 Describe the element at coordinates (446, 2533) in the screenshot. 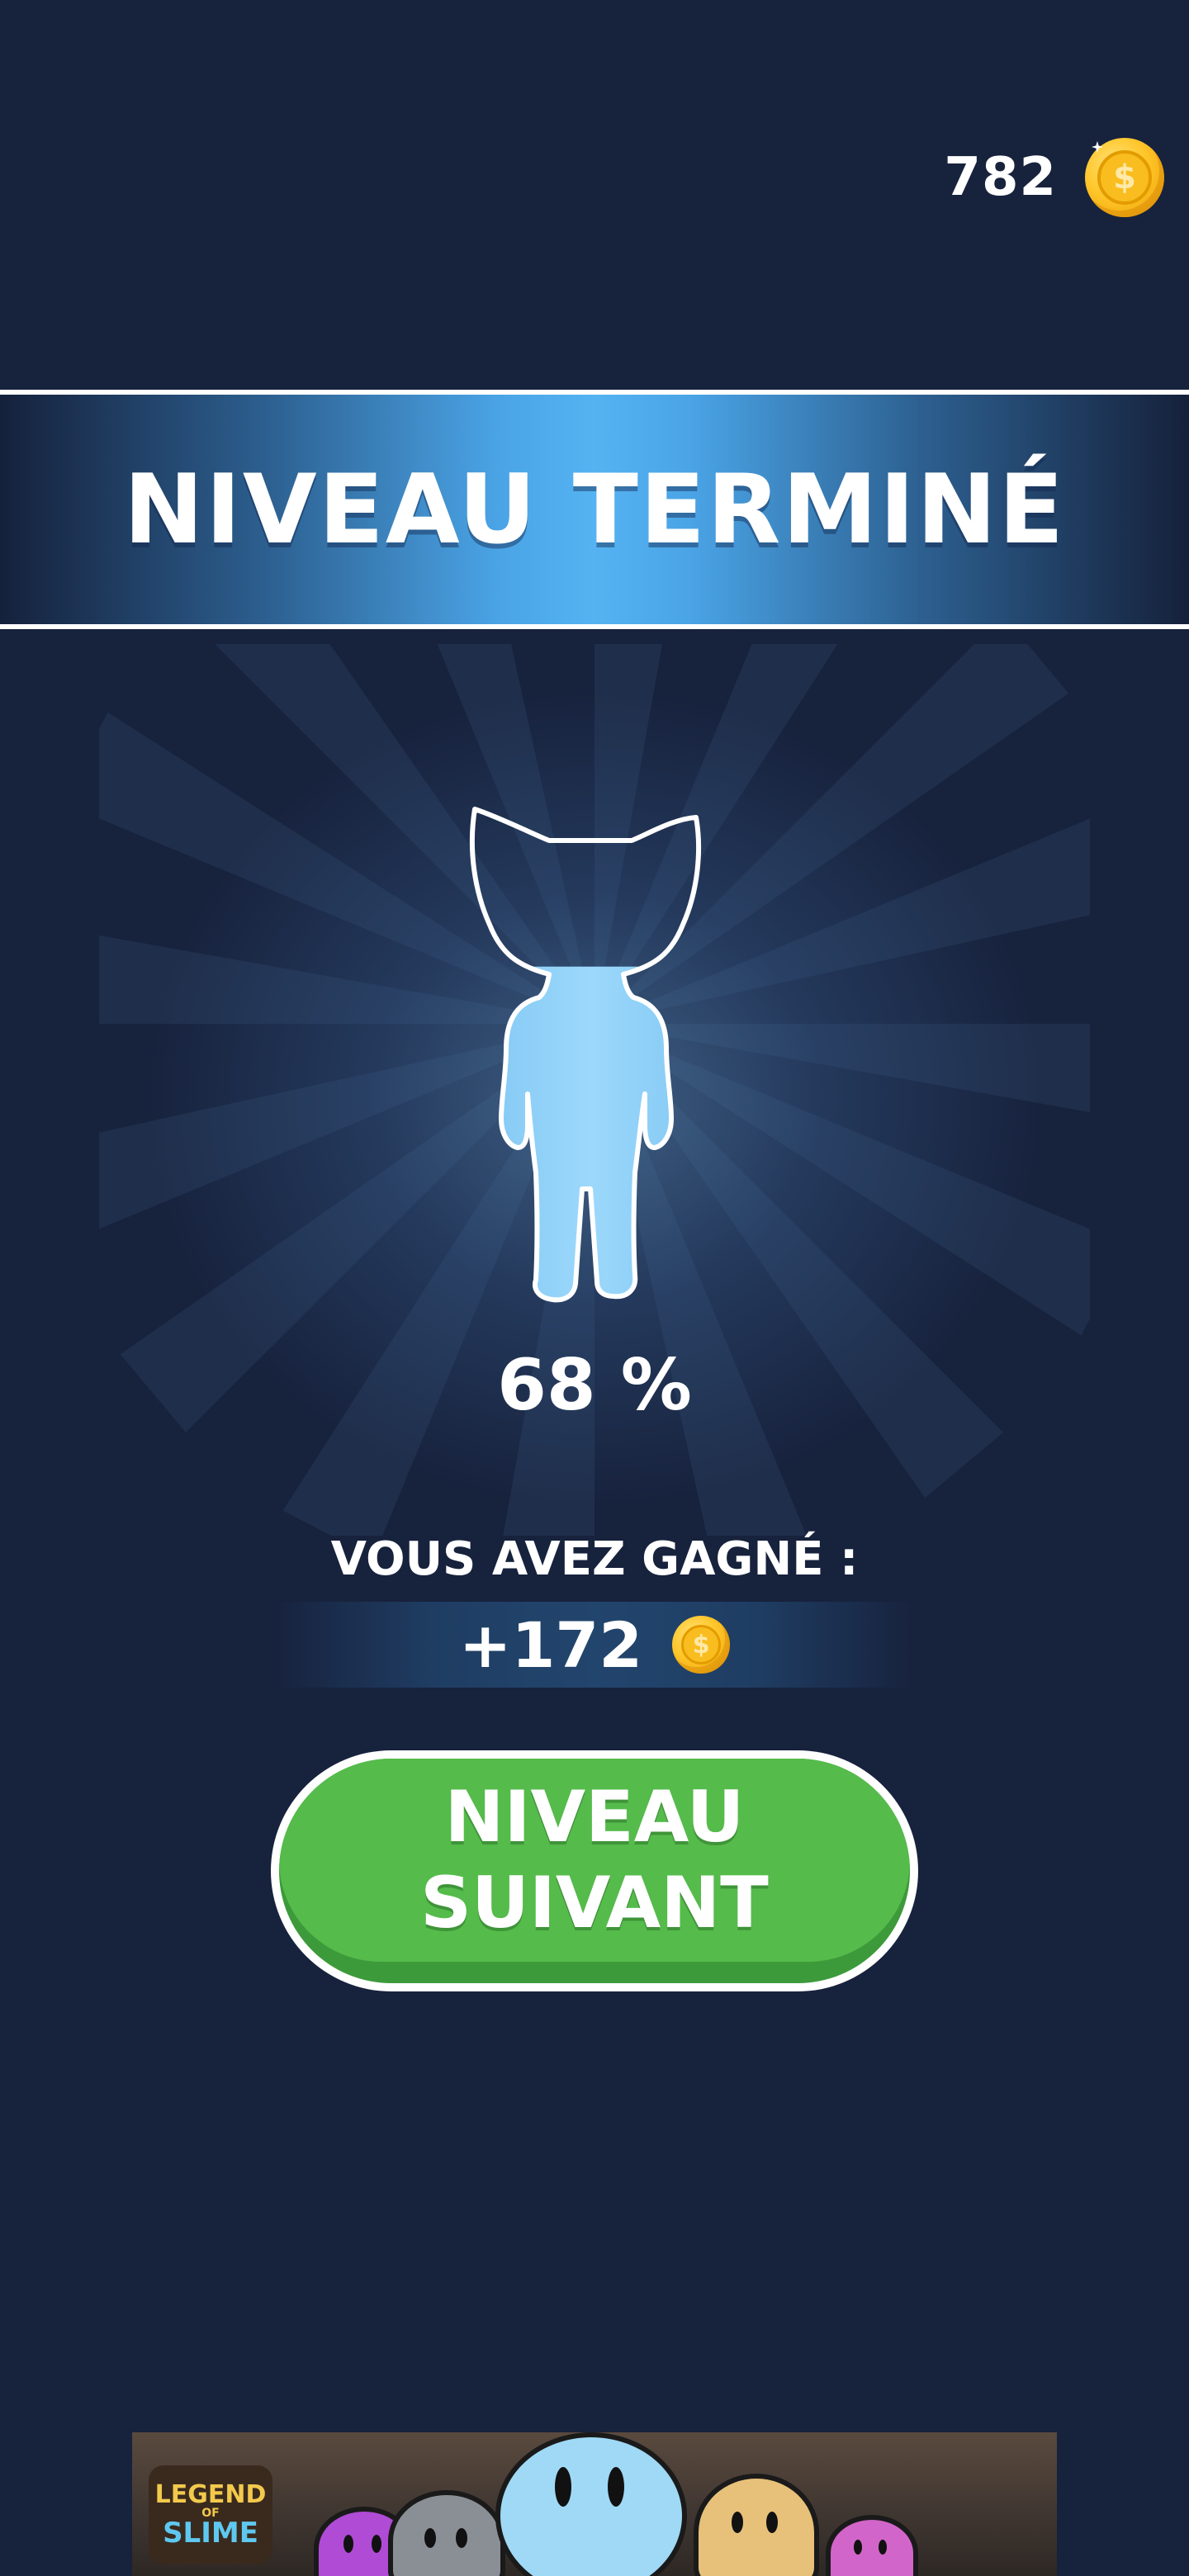

I see `gray-knight-slime-icon` at that location.